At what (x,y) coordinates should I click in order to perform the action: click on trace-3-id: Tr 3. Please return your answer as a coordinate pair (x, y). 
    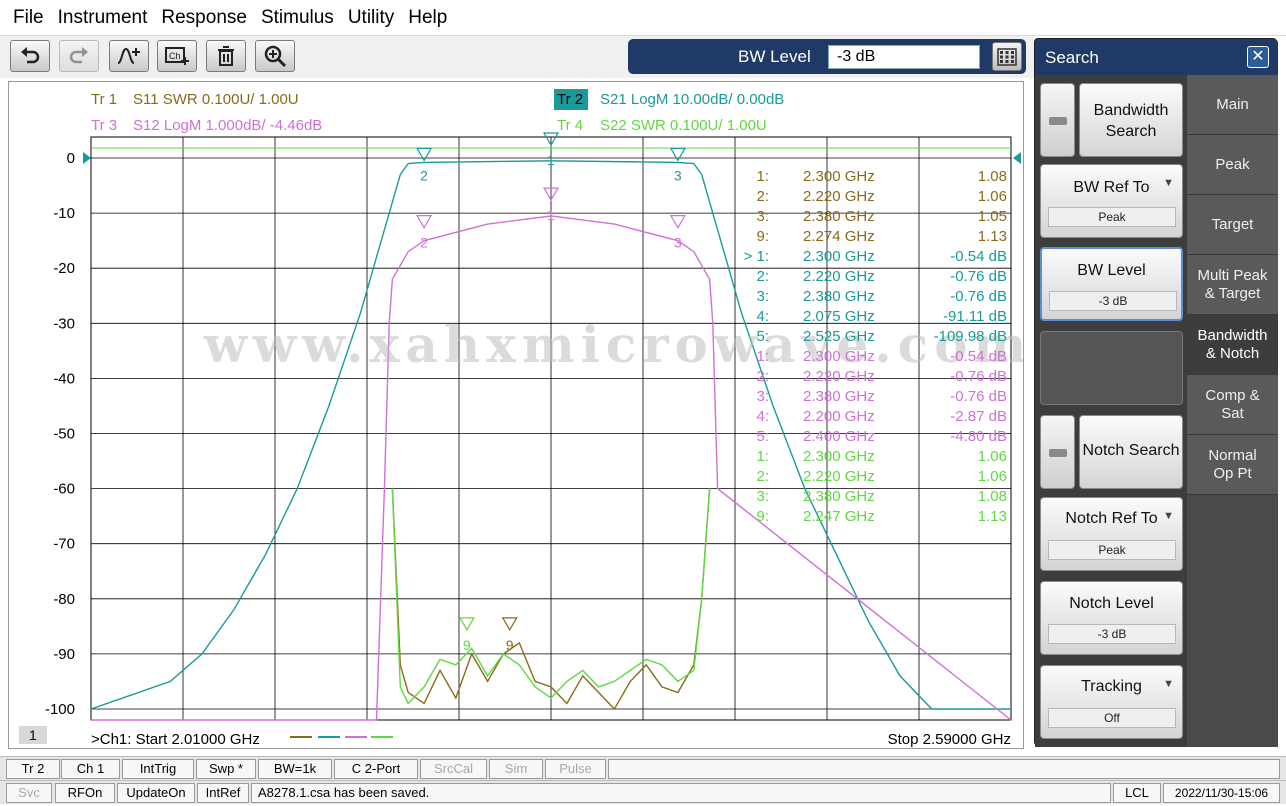
    Looking at the image, I should click on (104, 125).